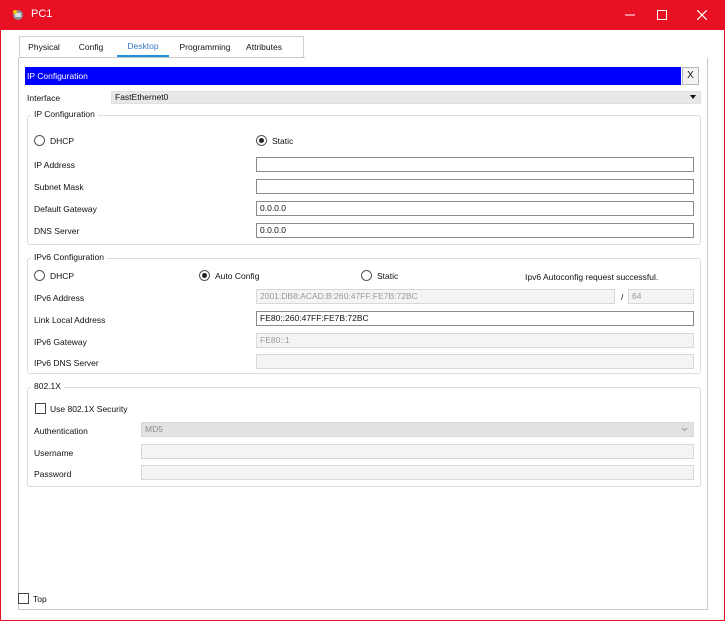  I want to click on ipv6-address-input: 2001:DB8:ACAD:B:260:47FF:FE7B:72BC, so click(435, 296).